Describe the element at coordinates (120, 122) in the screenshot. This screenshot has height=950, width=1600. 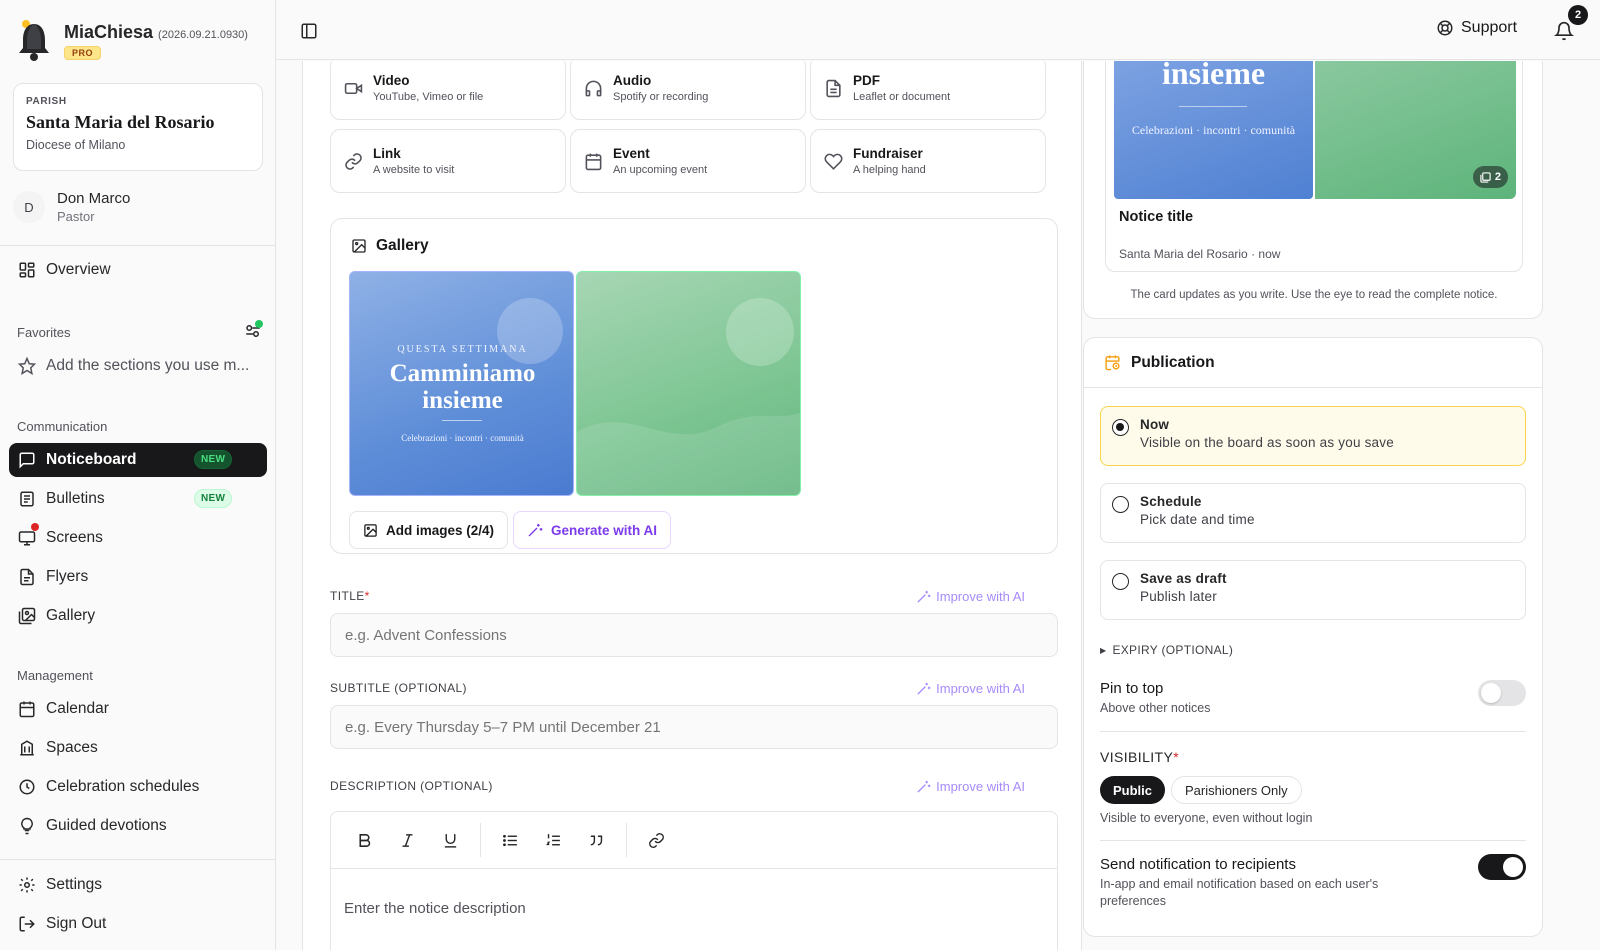
I see `parish-name: Santa Maria del Rosario` at that location.